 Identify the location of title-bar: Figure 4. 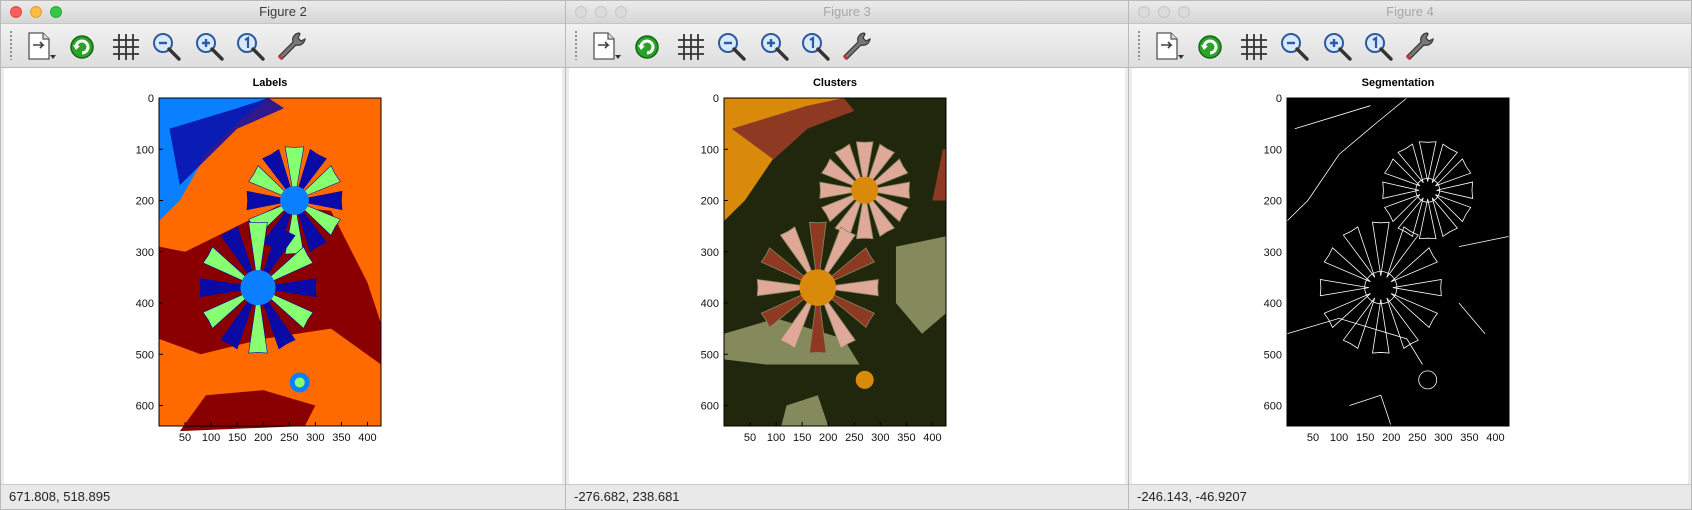
(1410, 12).